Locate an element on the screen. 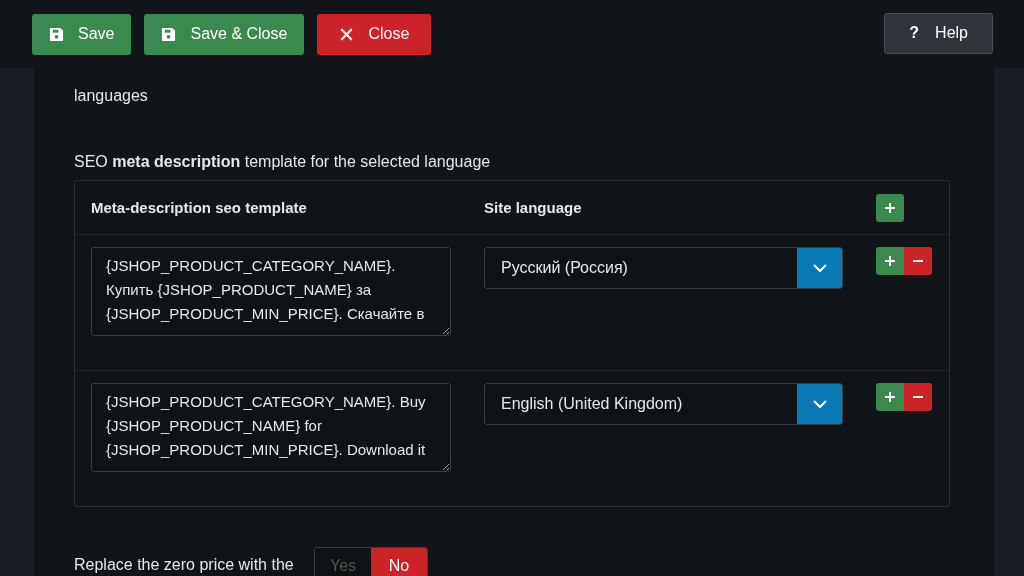 Image resolution: width=1024 pixels, height=576 pixels. language-select: English (United Kingdom) is located at coordinates (663, 404).